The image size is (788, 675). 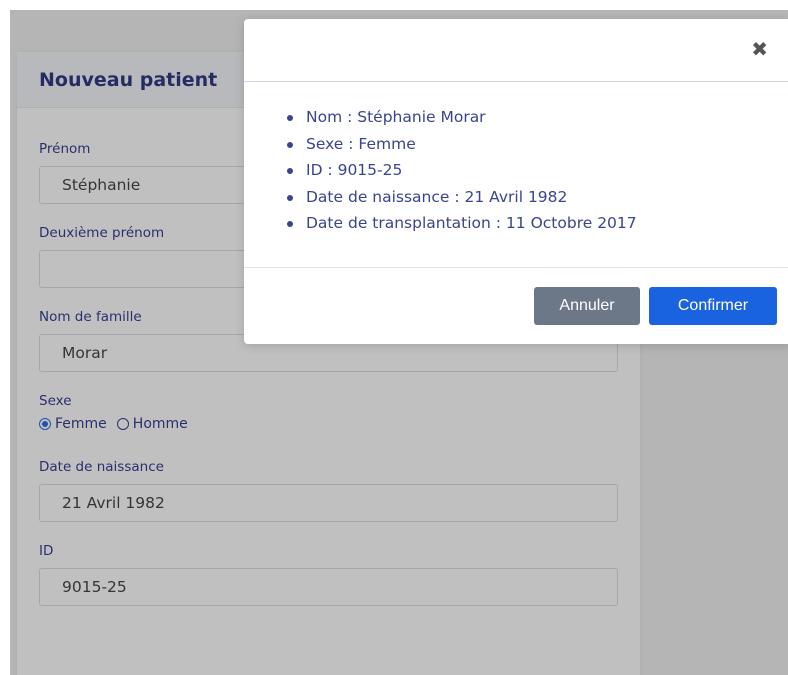 What do you see at coordinates (536, 117) in the screenshot?
I see `summary-item-name: Nom : Stéphanie Morar` at bounding box center [536, 117].